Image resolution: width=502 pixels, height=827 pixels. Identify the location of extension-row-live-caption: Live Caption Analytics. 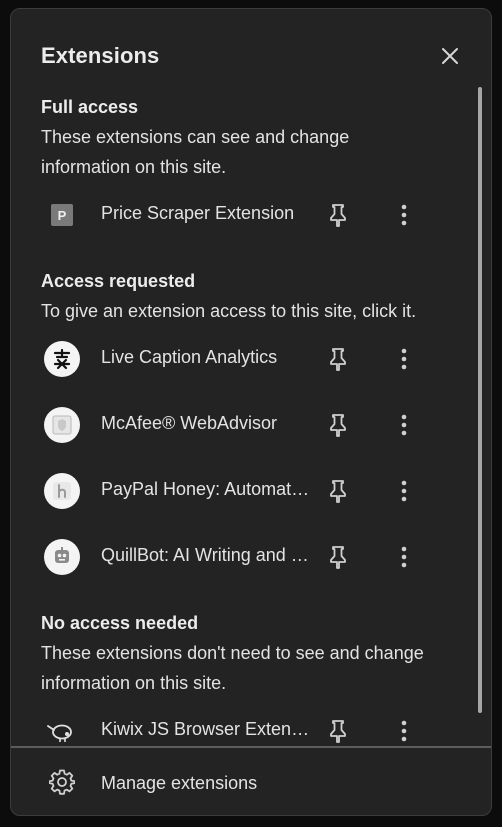
(241, 359).